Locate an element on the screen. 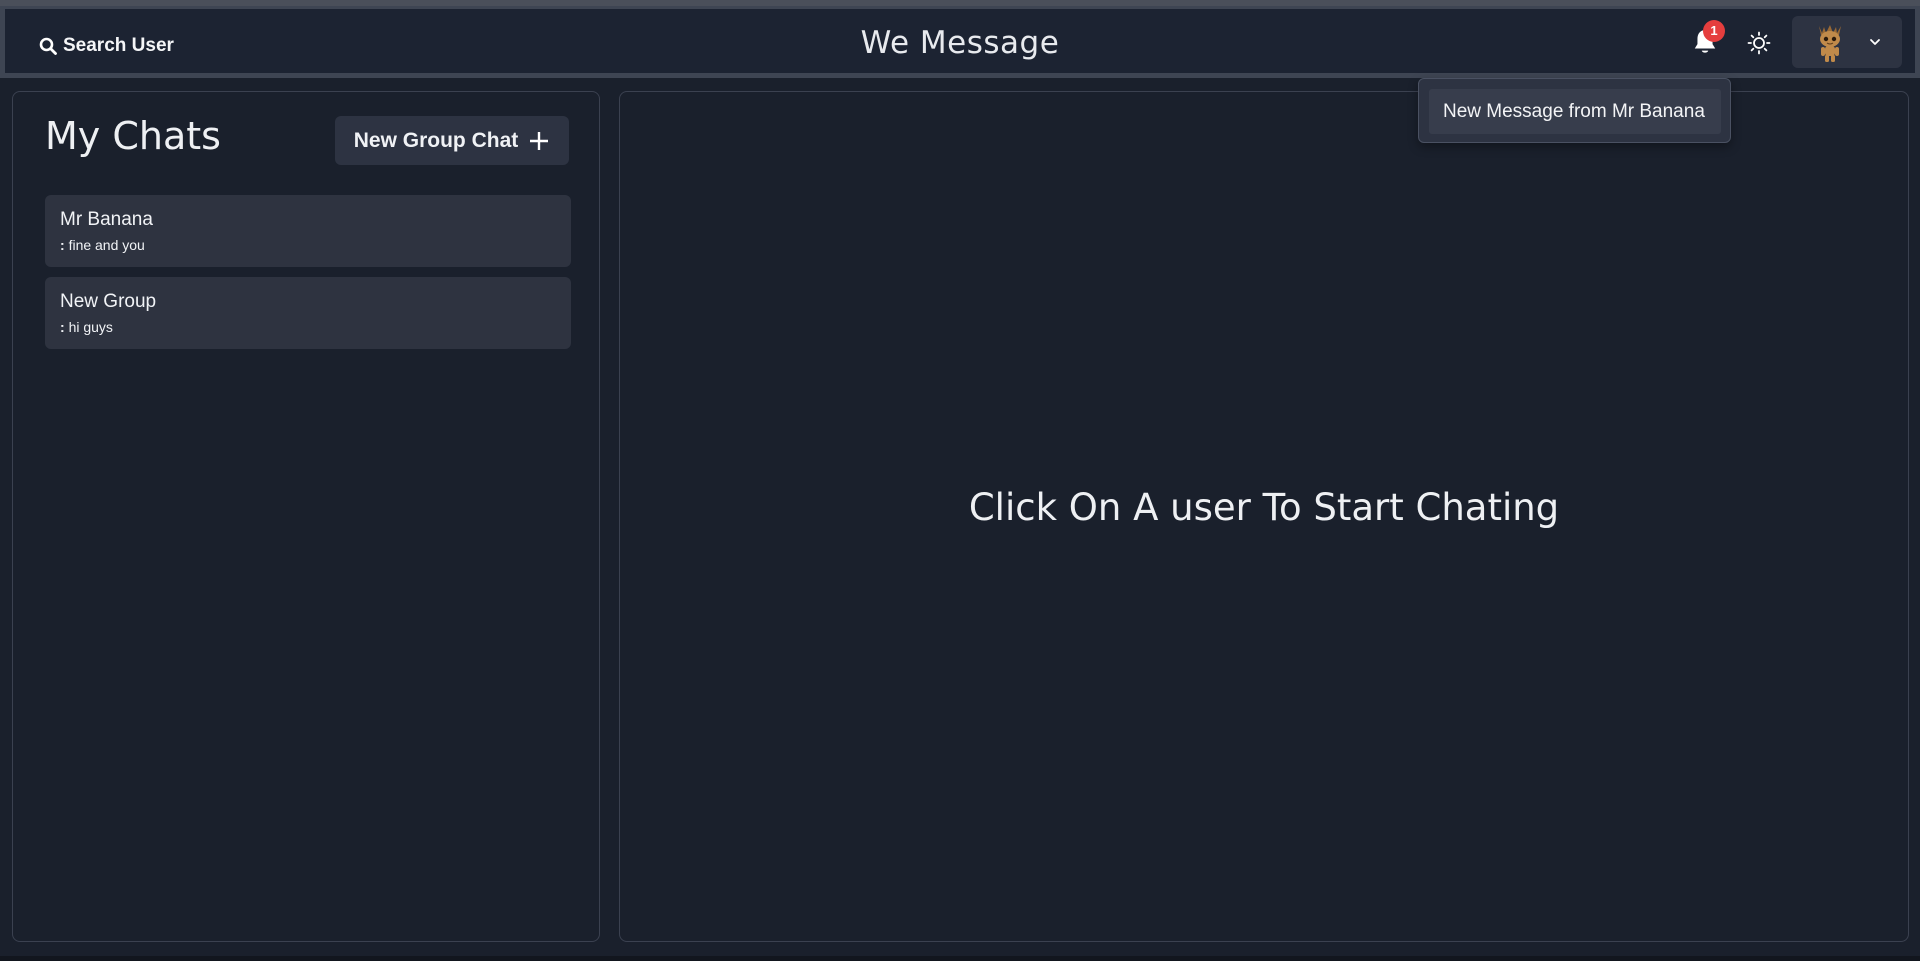 This screenshot has height=961, width=1920. chat-name: Mr Banana is located at coordinates (106, 219).